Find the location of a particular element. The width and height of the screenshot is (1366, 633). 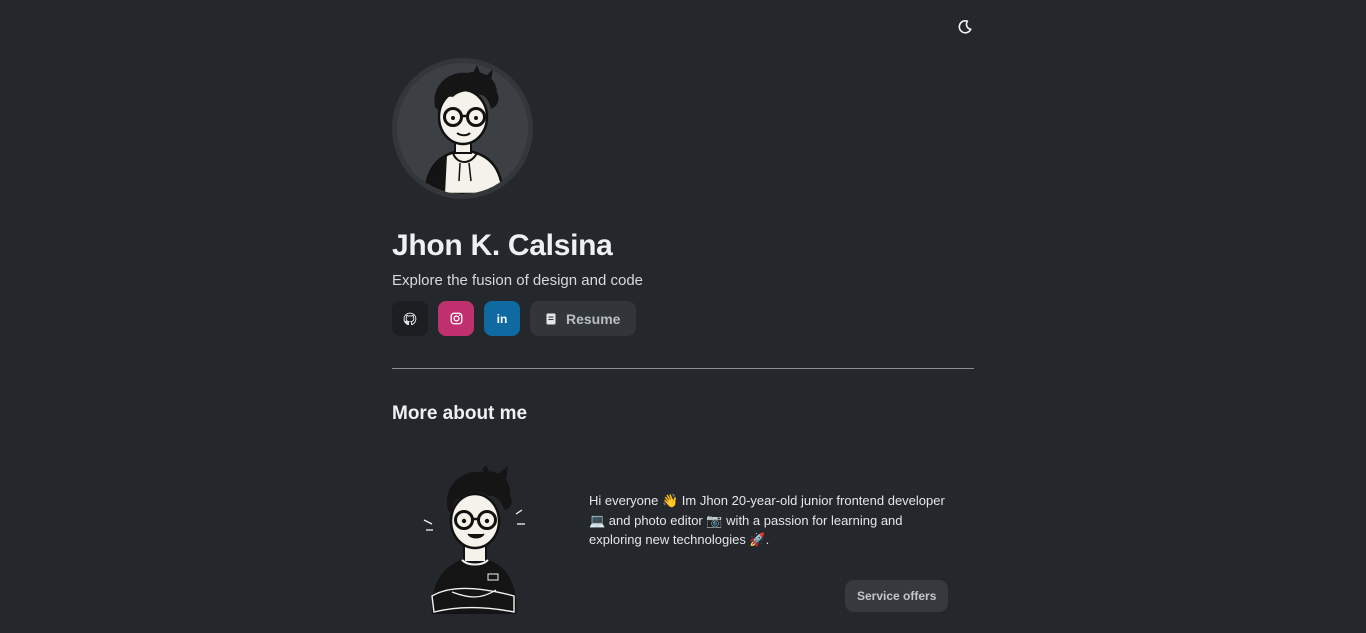

instagram-button is located at coordinates (456, 318).